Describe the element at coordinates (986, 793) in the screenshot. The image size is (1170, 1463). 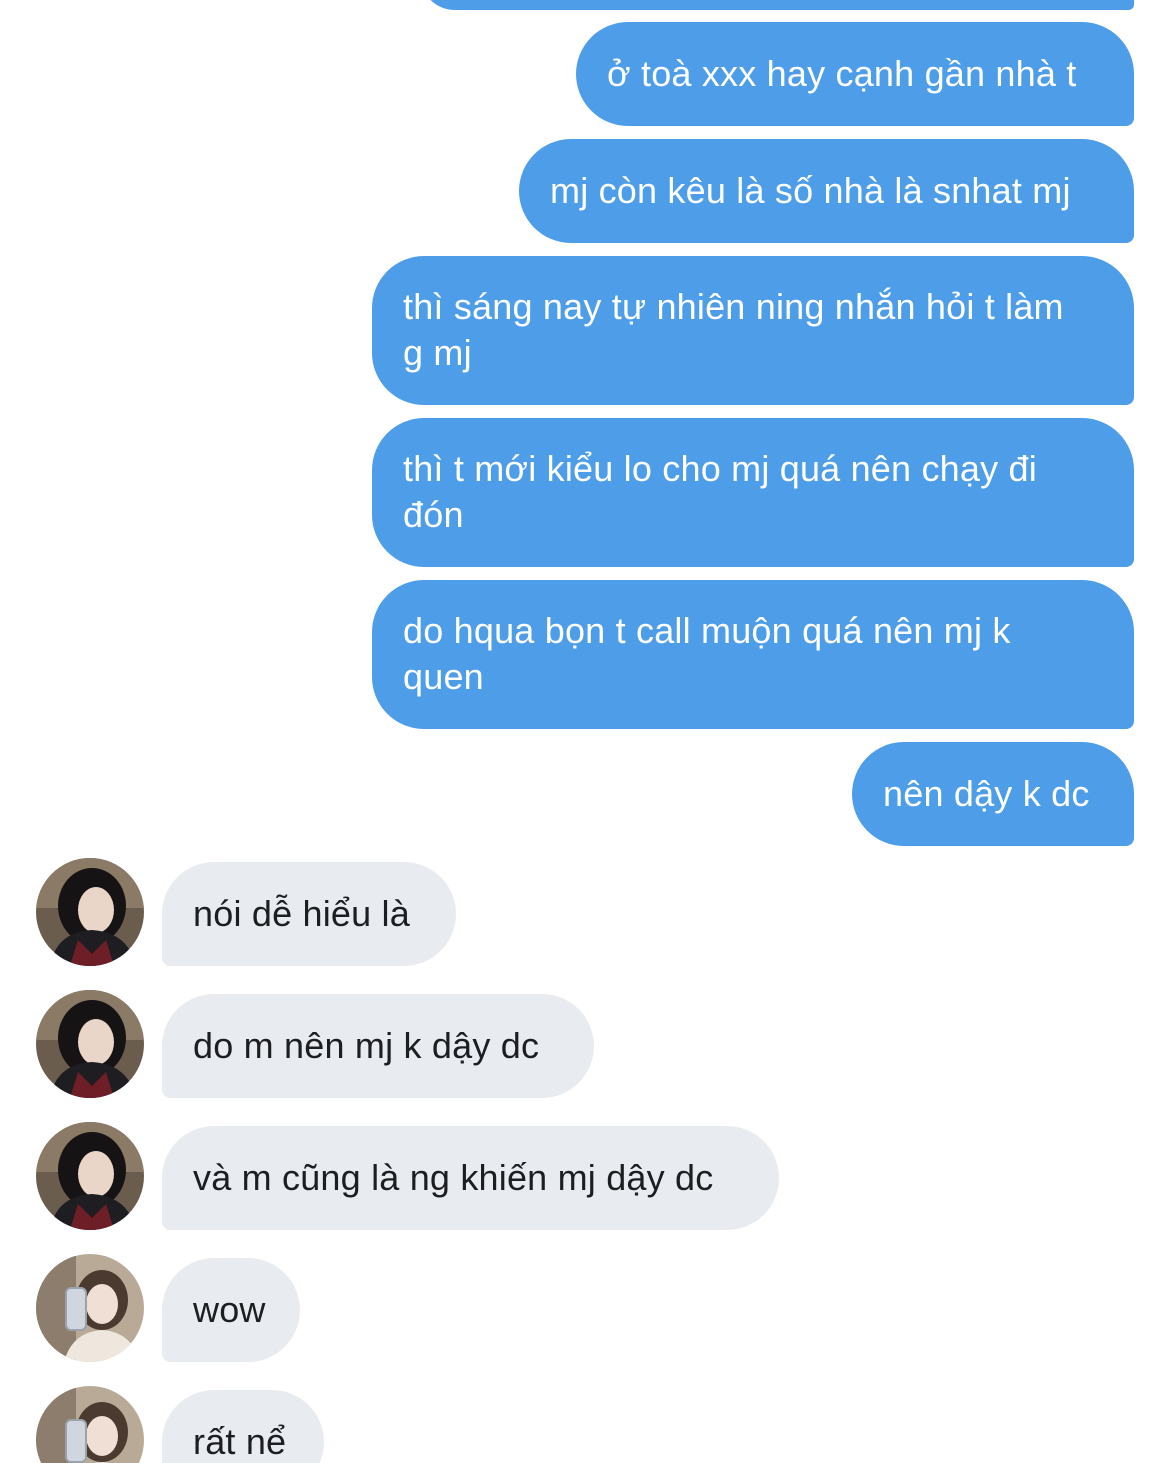
I see `message-text: nên dậy k dc` at that location.